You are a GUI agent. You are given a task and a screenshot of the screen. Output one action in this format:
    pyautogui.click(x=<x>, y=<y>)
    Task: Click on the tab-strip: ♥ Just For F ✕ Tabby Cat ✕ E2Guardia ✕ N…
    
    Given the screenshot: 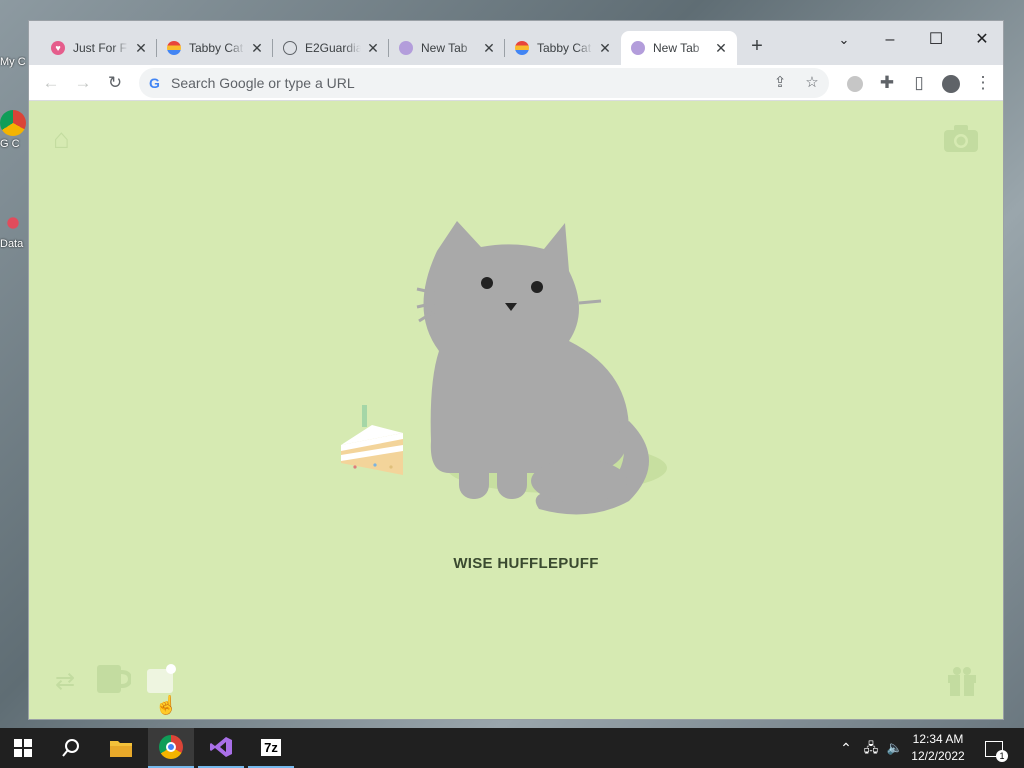 What is the action you would take?
    pyautogui.click(x=516, y=43)
    